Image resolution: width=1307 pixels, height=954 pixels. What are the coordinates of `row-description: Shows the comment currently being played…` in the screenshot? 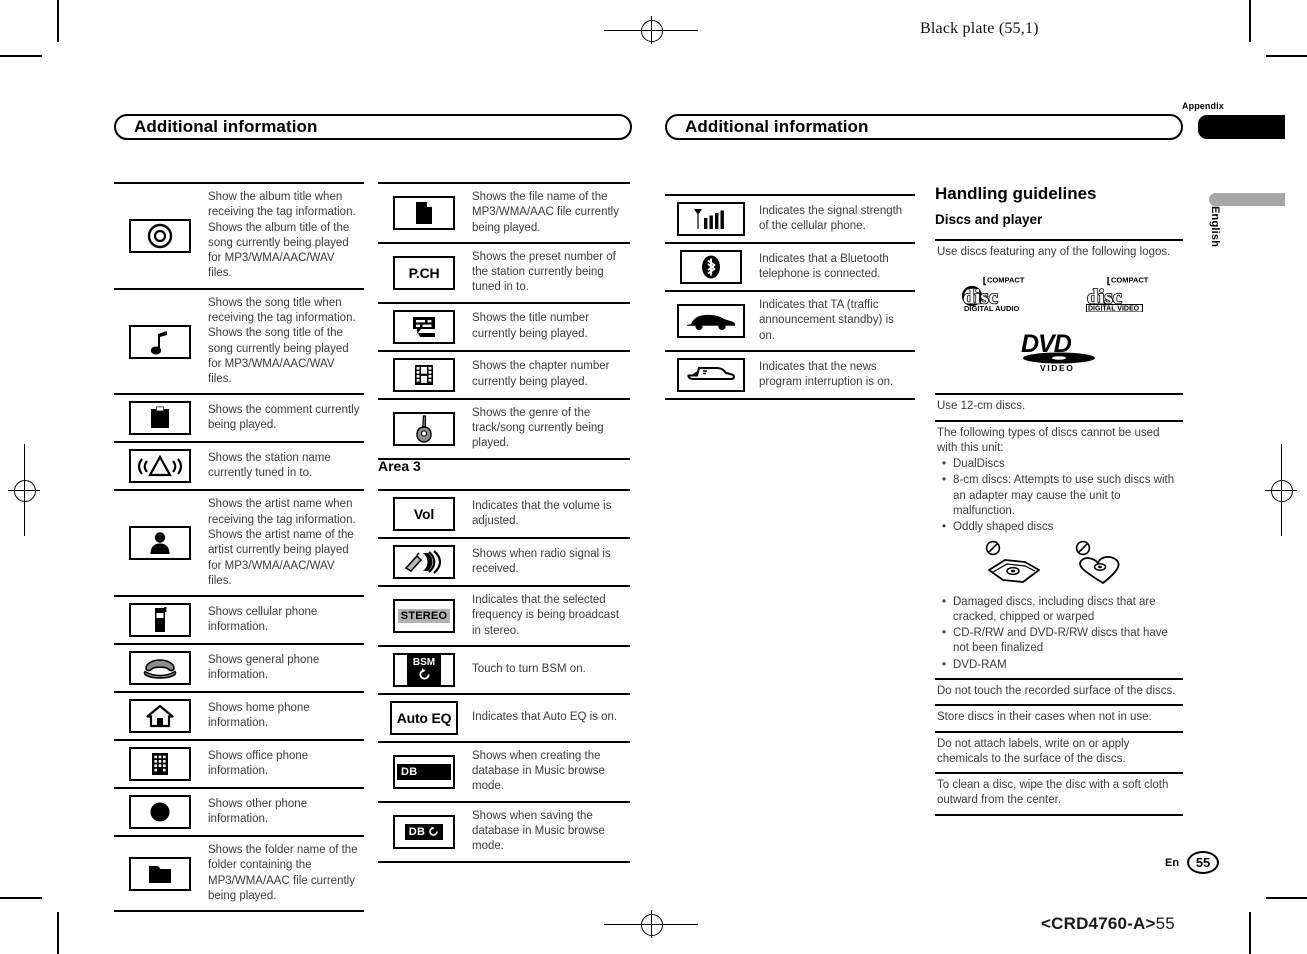 It's located at (284, 418).